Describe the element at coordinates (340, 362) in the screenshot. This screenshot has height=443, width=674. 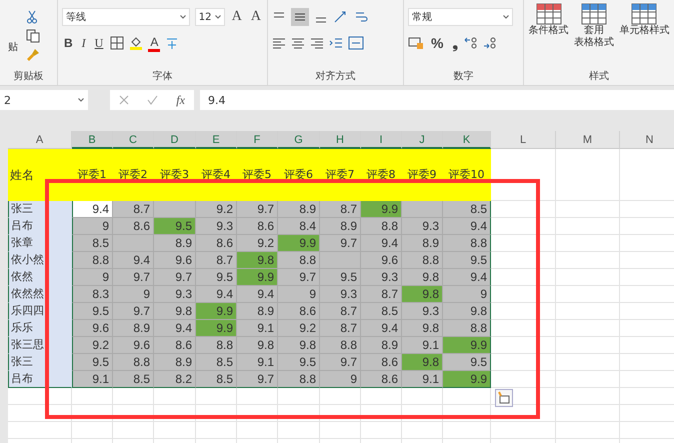
I see `table-cell: 9.7` at that location.